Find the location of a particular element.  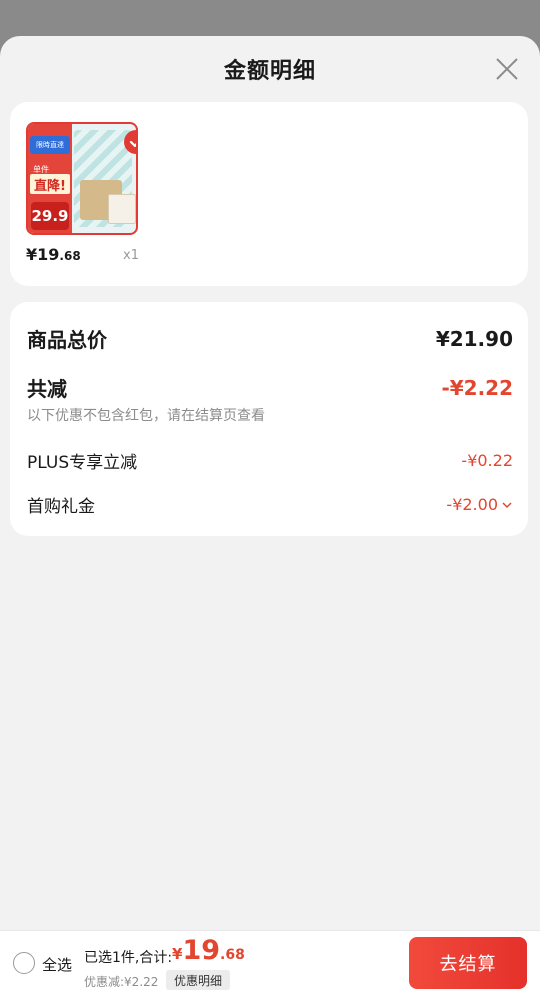

total-amount-symbol: ¥ is located at coordinates (177, 954).